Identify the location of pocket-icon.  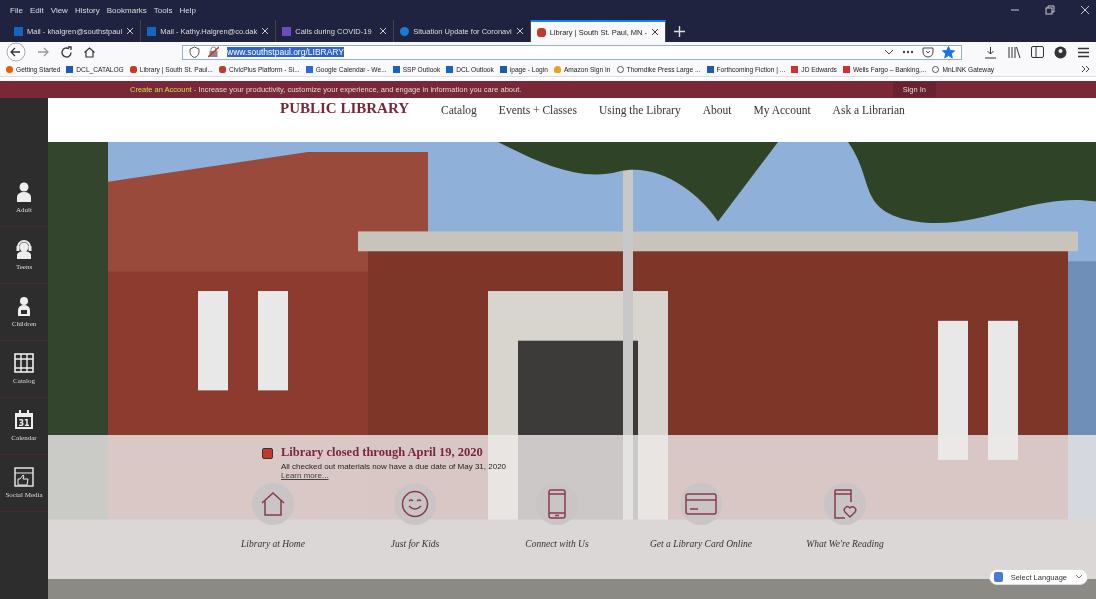
(928, 52).